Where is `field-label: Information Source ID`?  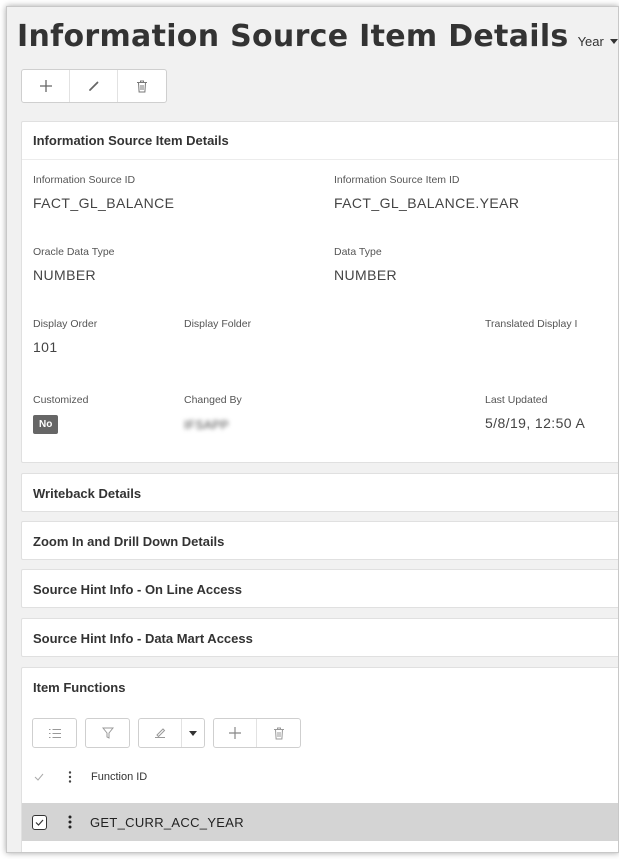 field-label: Information Source ID is located at coordinates (84, 180).